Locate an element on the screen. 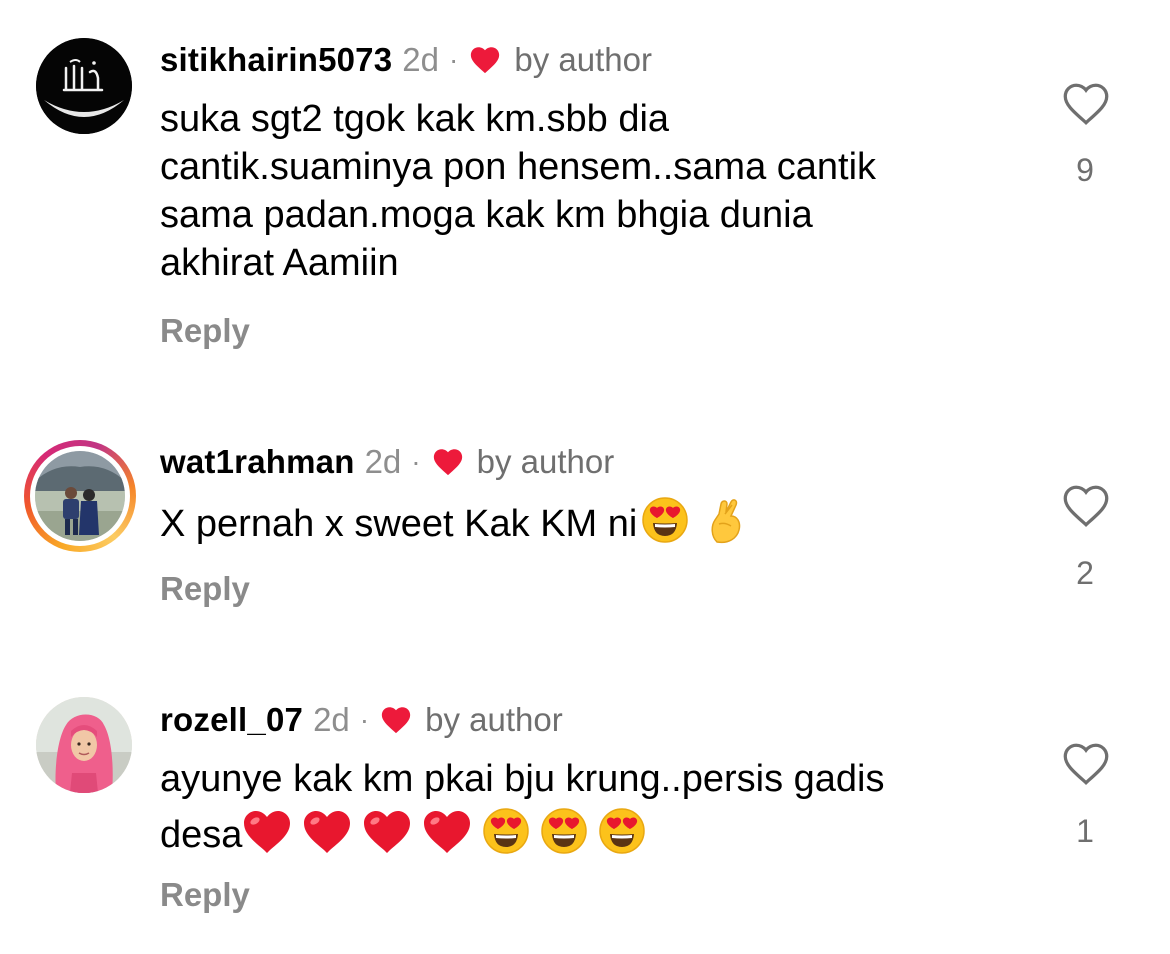 This screenshot has width=1170, height=954. comment-text-line: sama padan.moga kak km bhgia dunia is located at coordinates (486, 215).